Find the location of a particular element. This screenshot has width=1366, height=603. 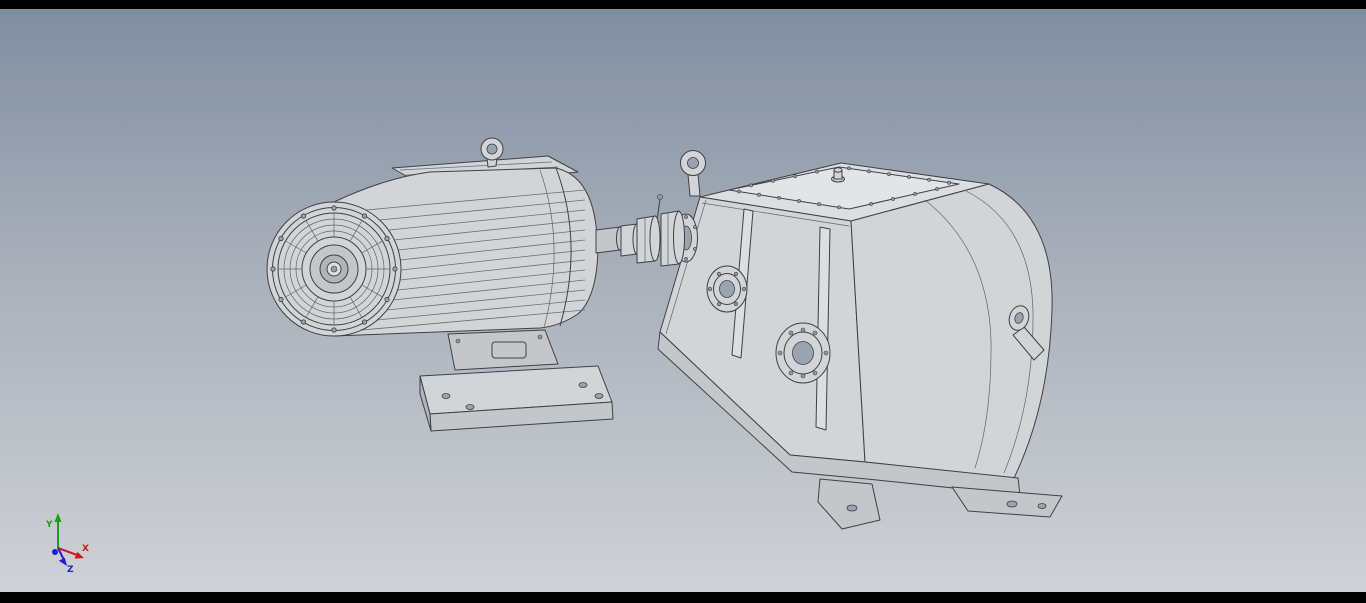

letterbox-top is located at coordinates (683, 4).